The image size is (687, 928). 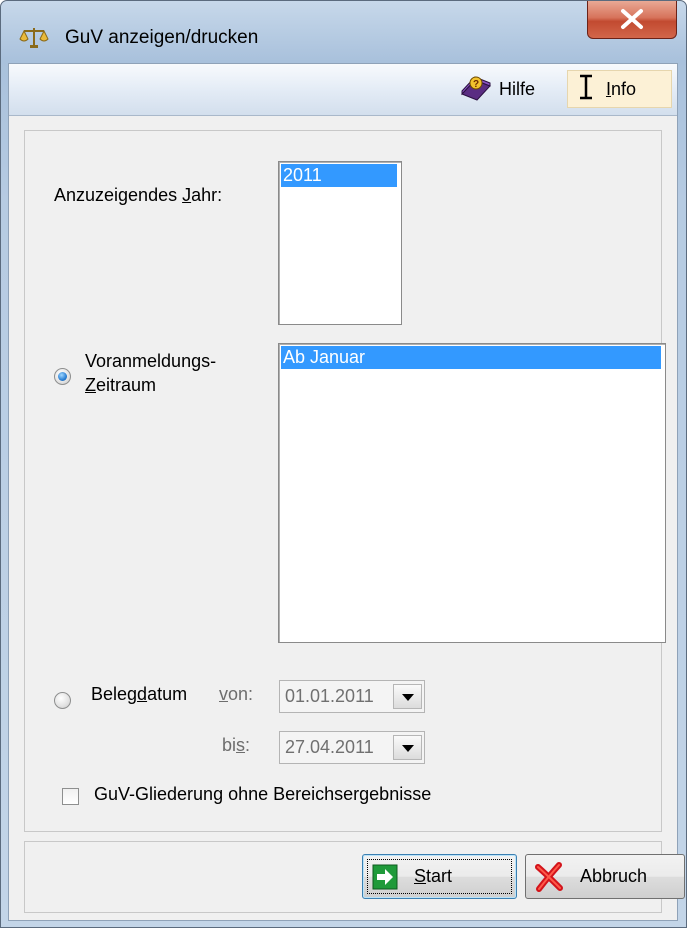 What do you see at coordinates (34, 37) in the screenshot?
I see `scales-icon` at bounding box center [34, 37].